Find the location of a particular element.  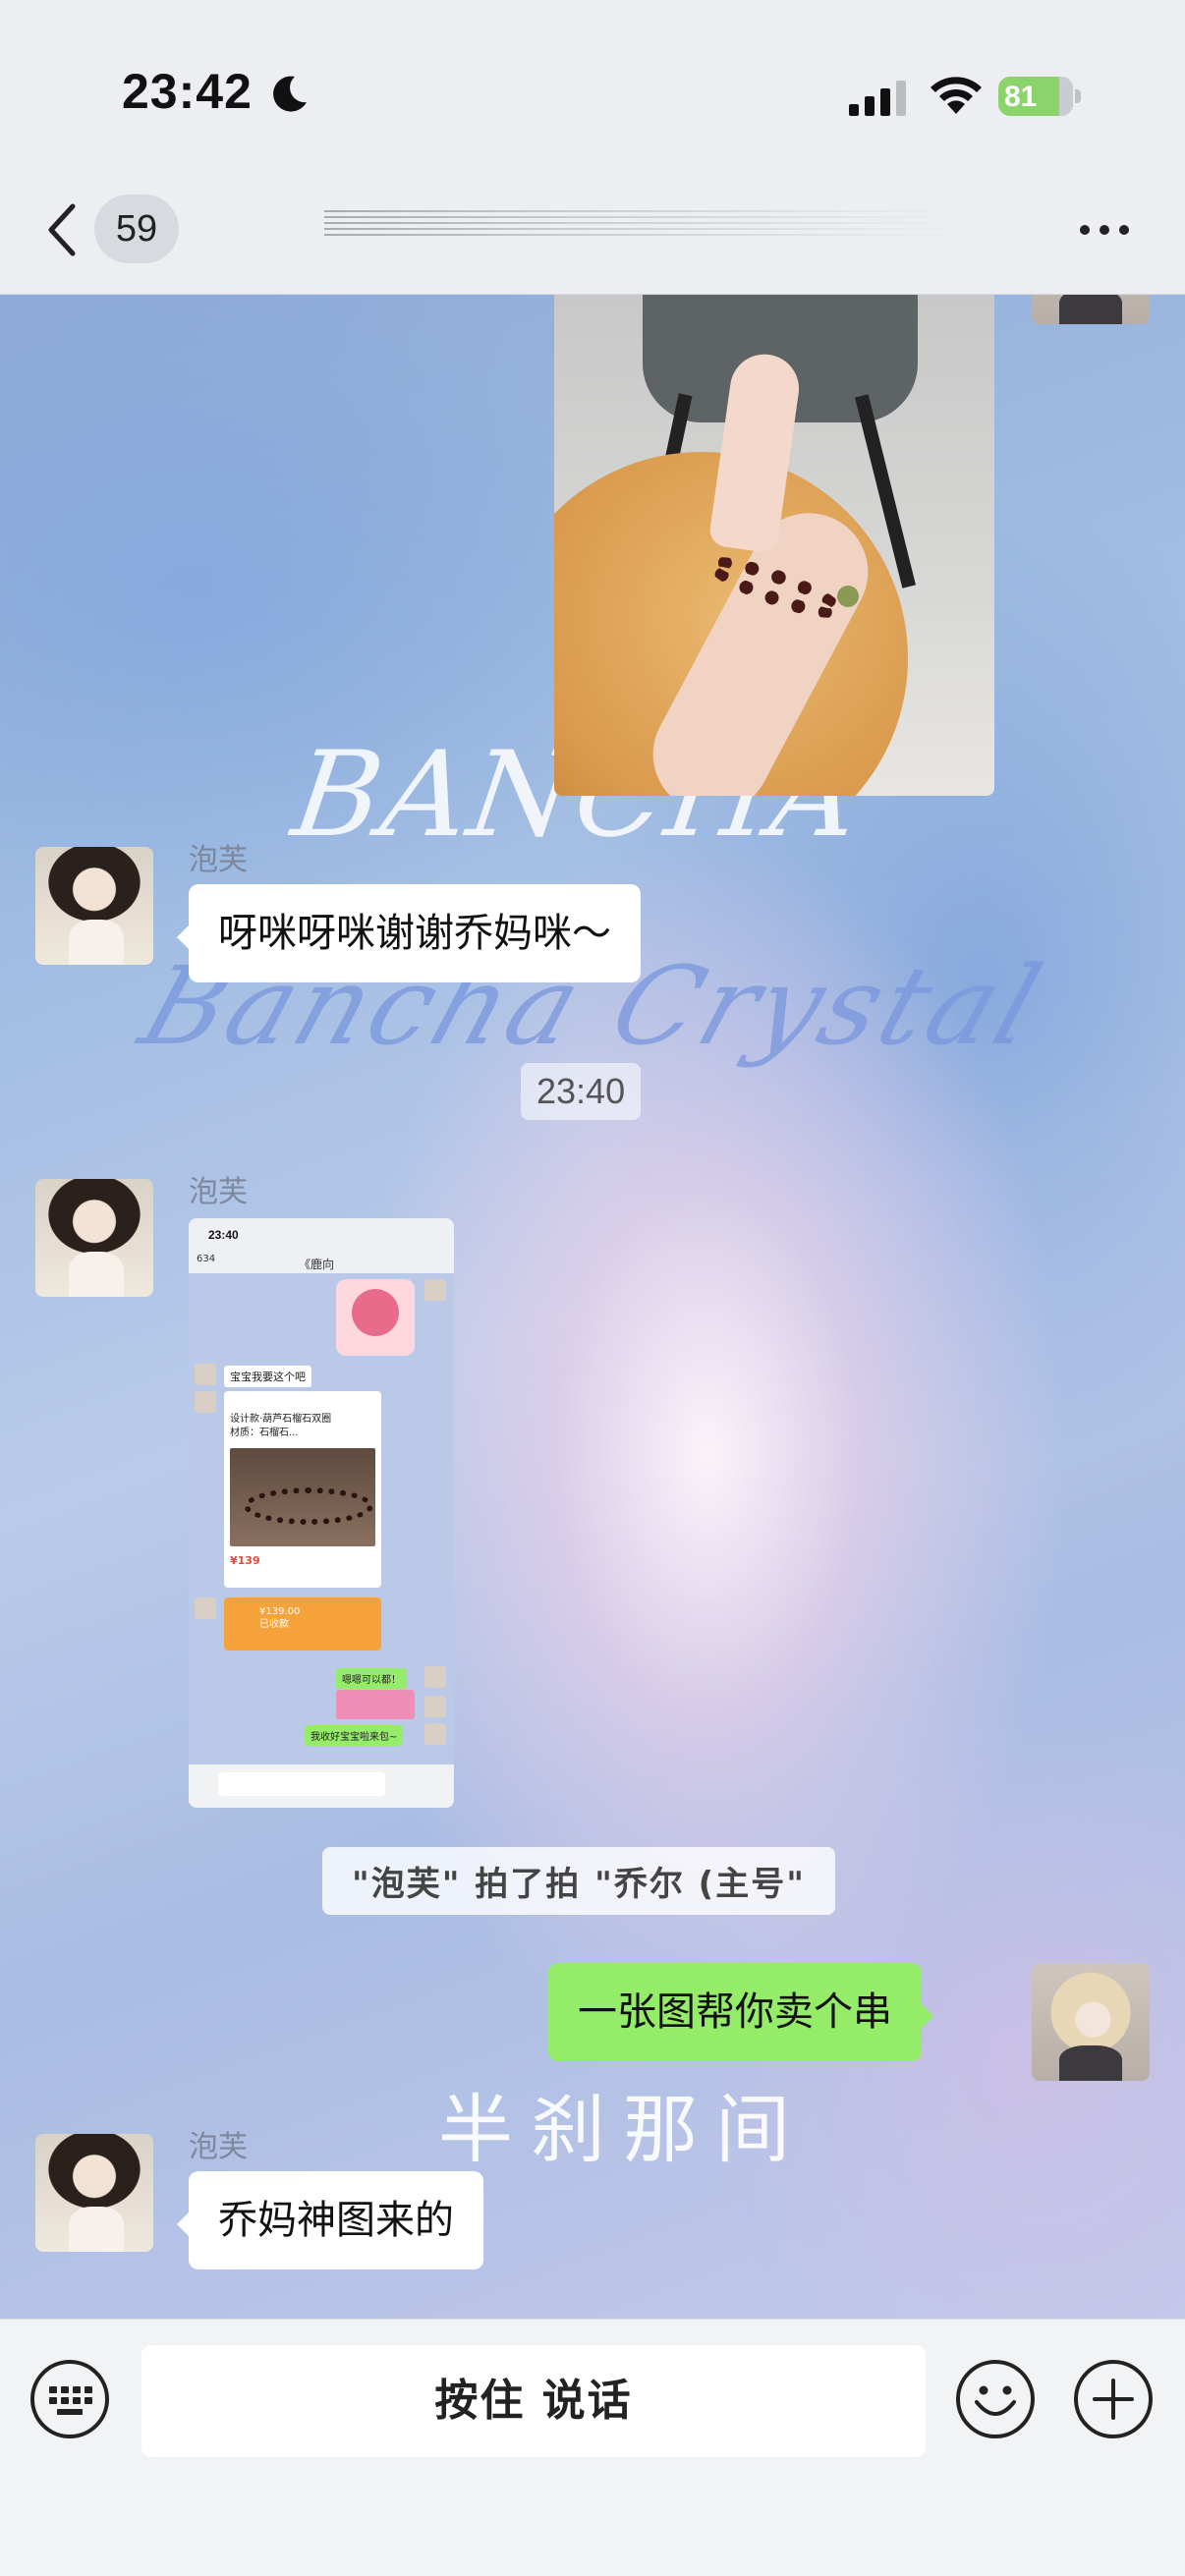

screenshot-green-message: 我收好宝宝啦来包~ is located at coordinates (354, 1735).